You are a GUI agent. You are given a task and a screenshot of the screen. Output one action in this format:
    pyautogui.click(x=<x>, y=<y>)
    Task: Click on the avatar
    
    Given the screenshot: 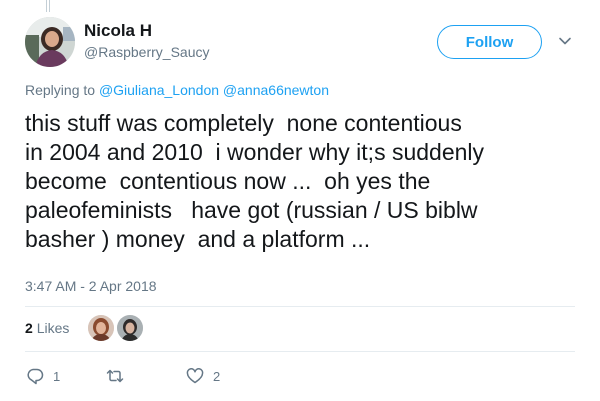 What is the action you would take?
    pyautogui.click(x=50, y=42)
    